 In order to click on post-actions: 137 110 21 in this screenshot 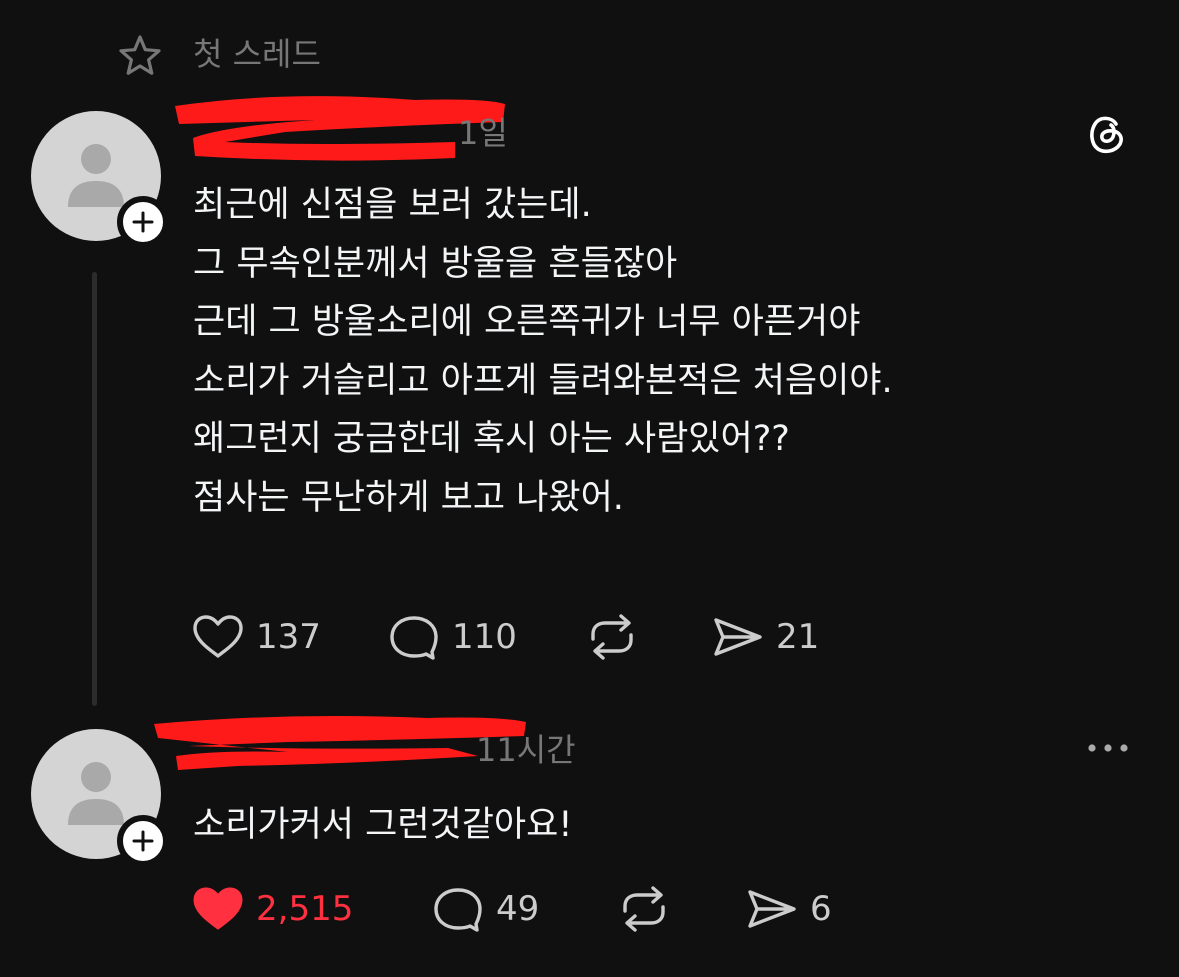, I will do `click(504, 637)`.